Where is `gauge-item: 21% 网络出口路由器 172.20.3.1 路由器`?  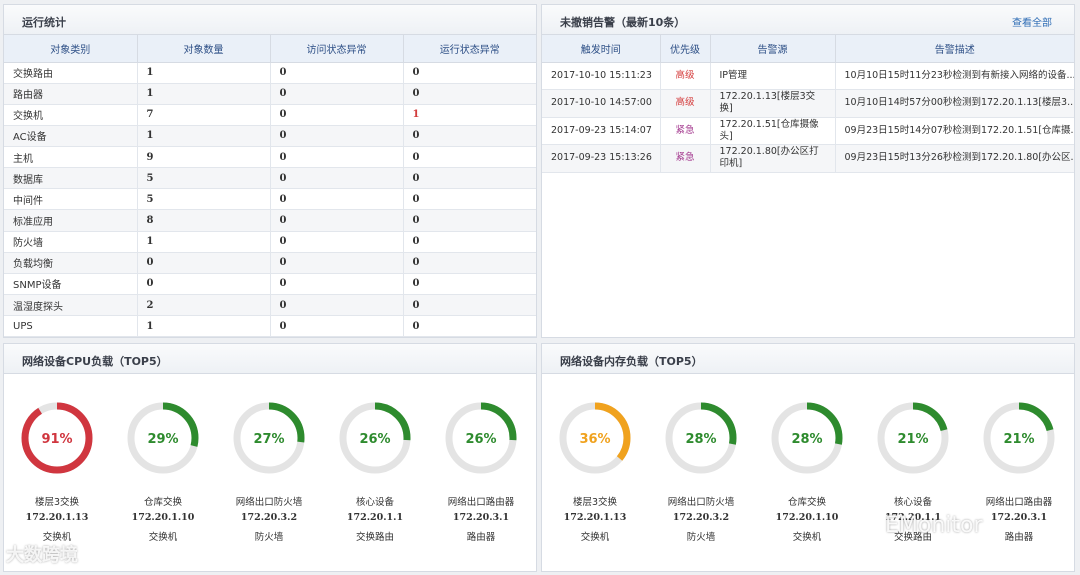
gauge-item: 21% 网络出口路由器 172.20.3.1 路由器 is located at coordinates (1019, 470).